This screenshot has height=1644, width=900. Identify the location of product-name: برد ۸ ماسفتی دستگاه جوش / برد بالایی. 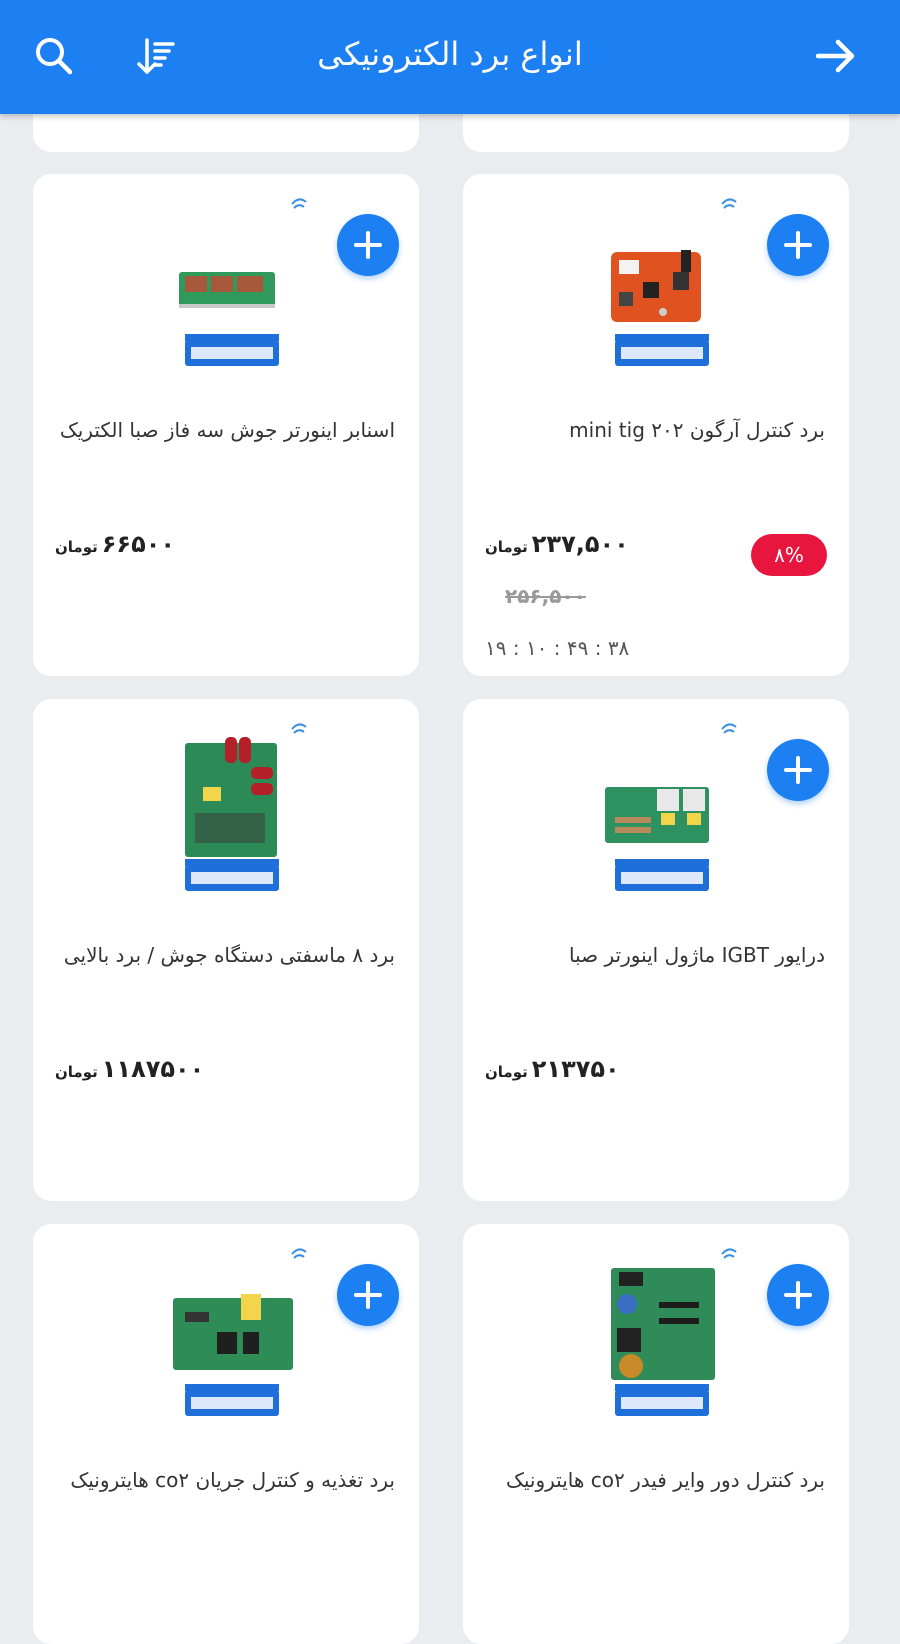
(229, 955).